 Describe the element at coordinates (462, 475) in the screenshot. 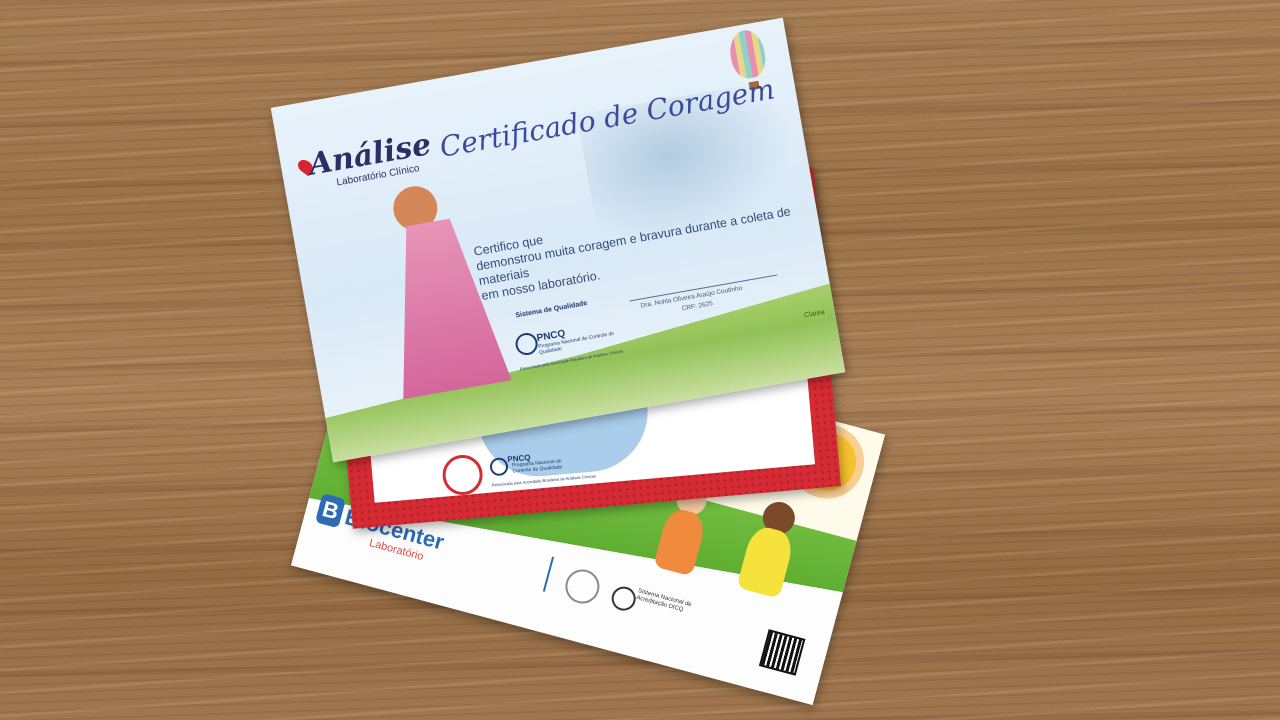

I see `red-stamp-icon` at that location.